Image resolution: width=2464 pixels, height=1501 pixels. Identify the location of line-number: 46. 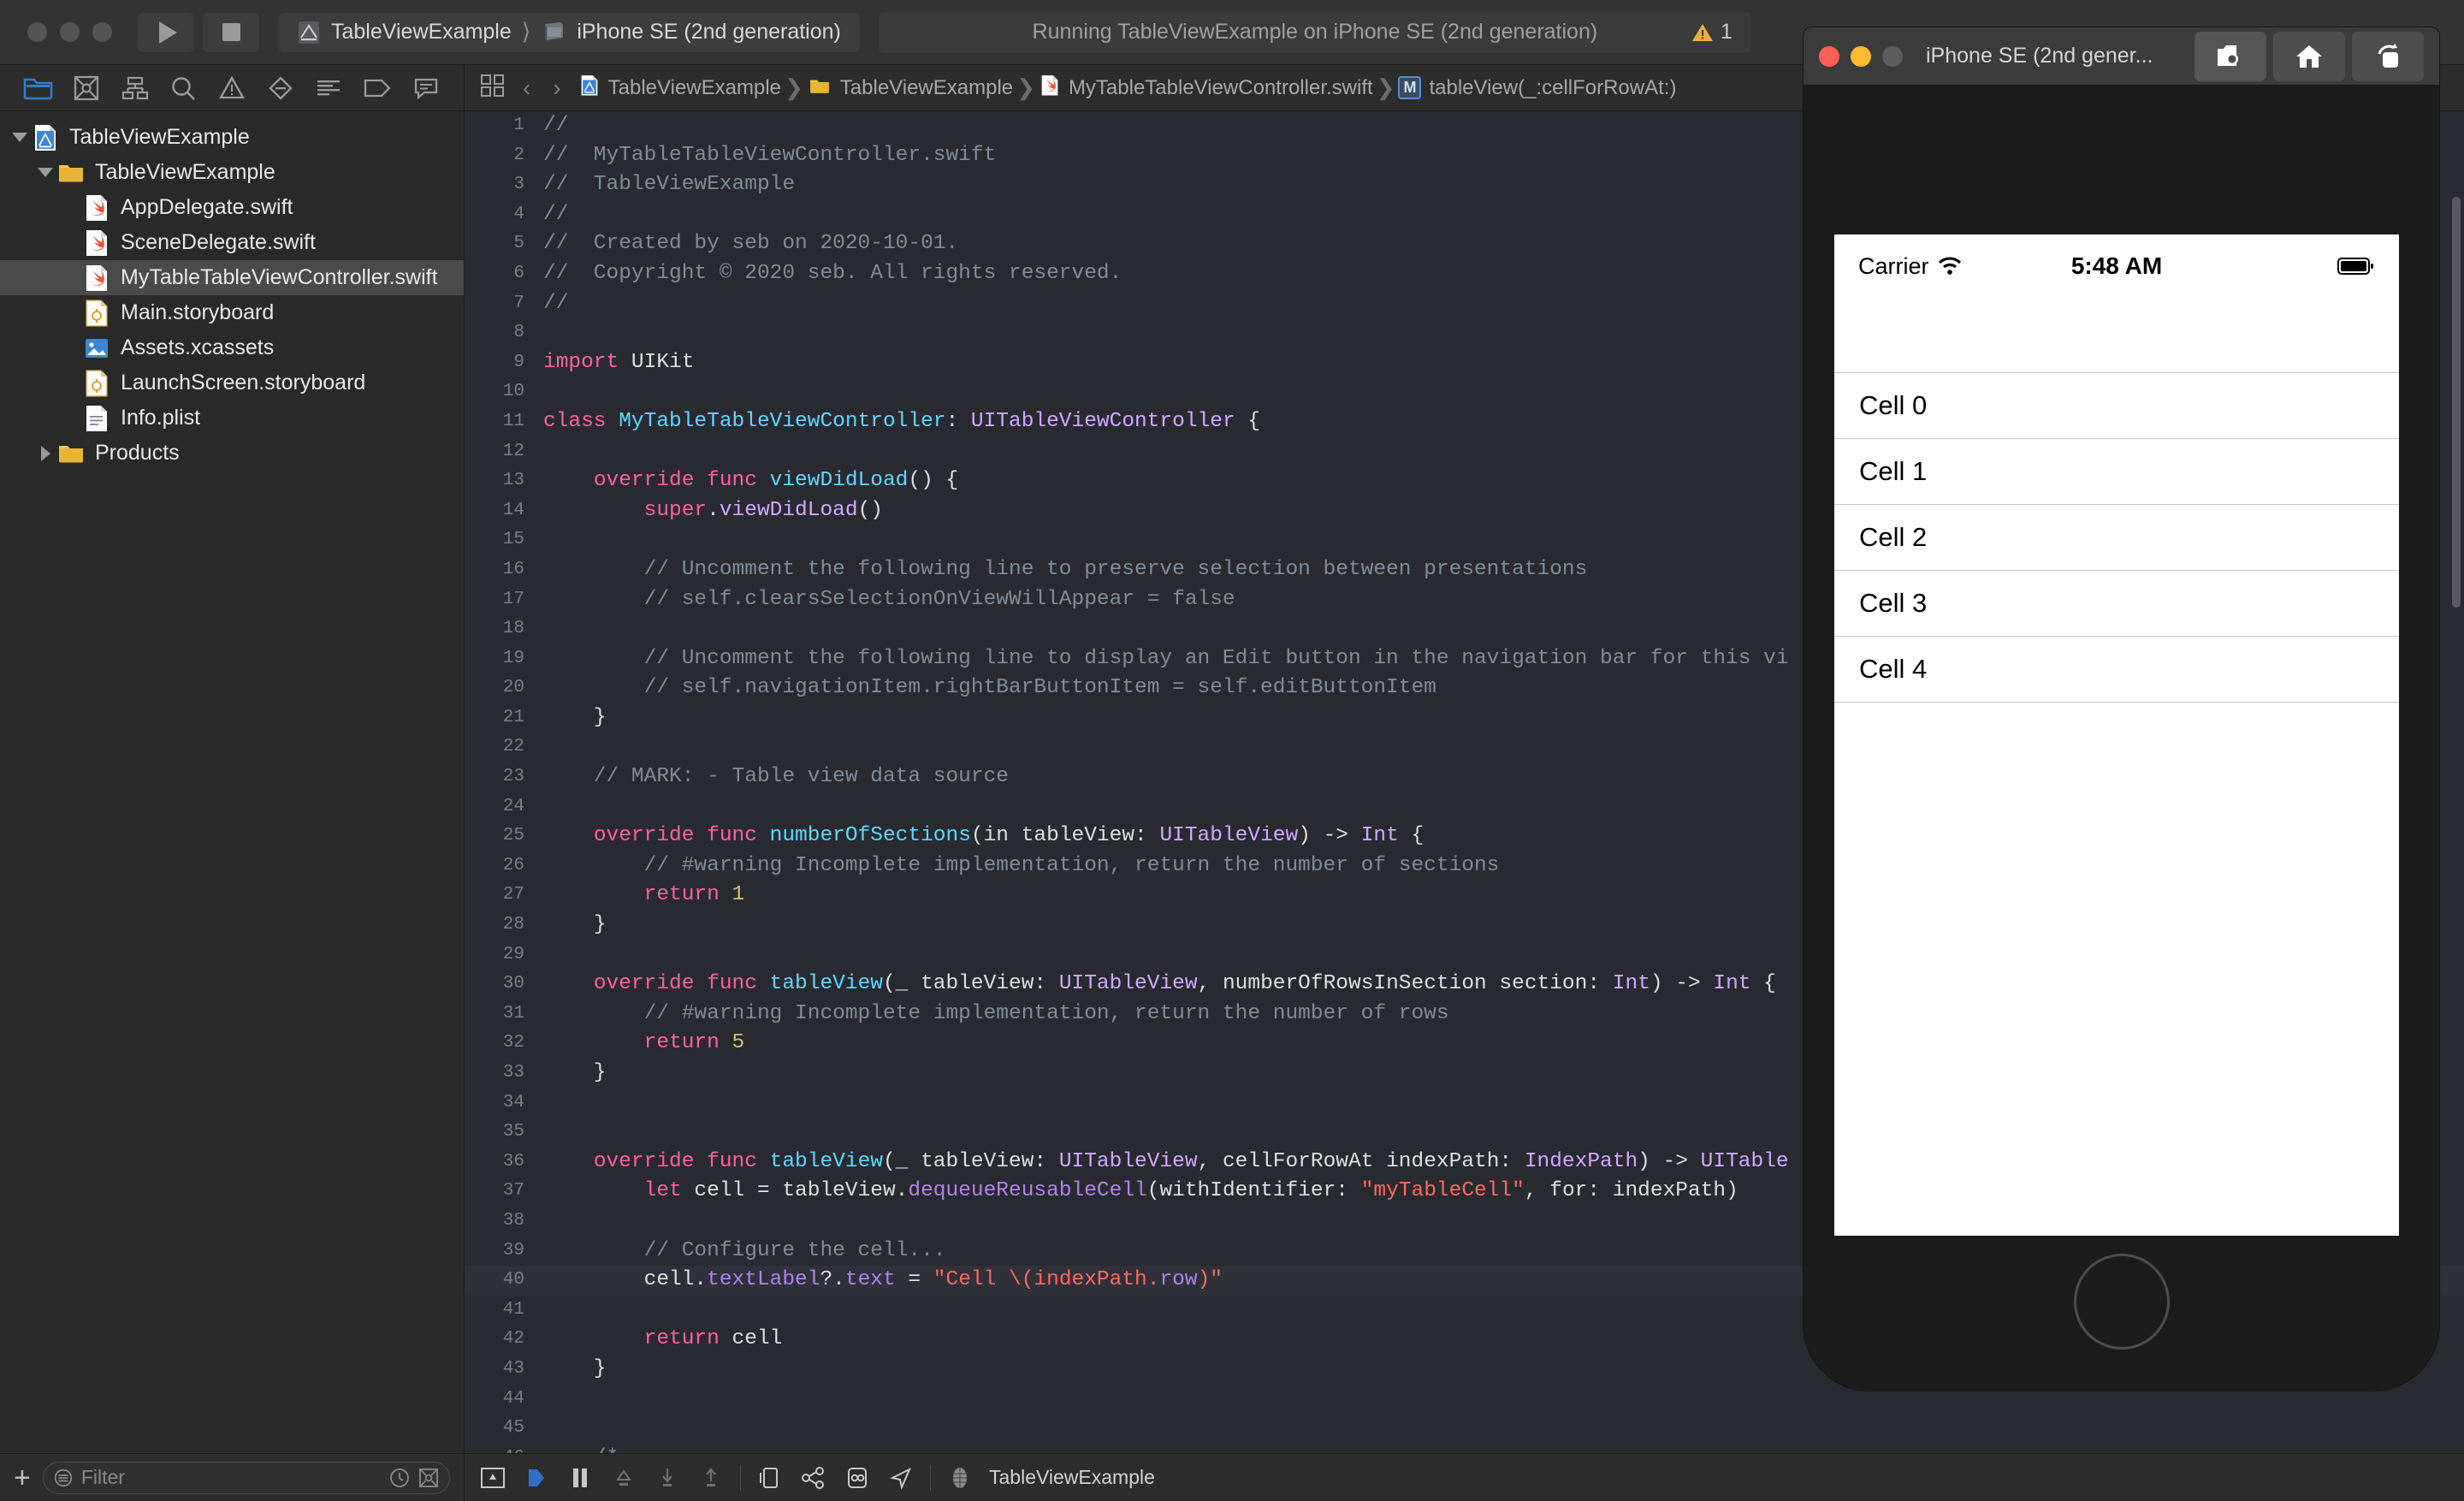
(504, 1449).